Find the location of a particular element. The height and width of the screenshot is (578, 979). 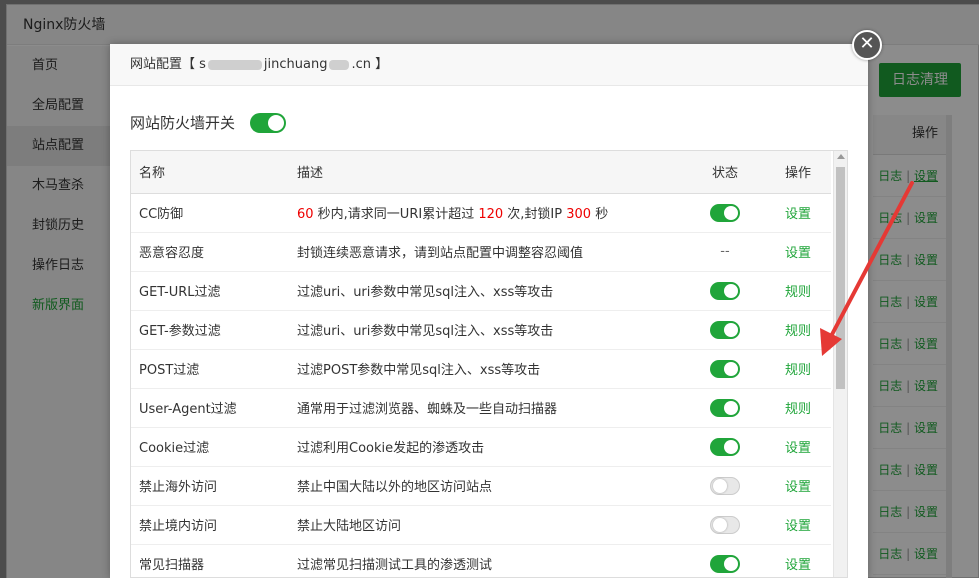

firewall-master-toggle is located at coordinates (267, 122).